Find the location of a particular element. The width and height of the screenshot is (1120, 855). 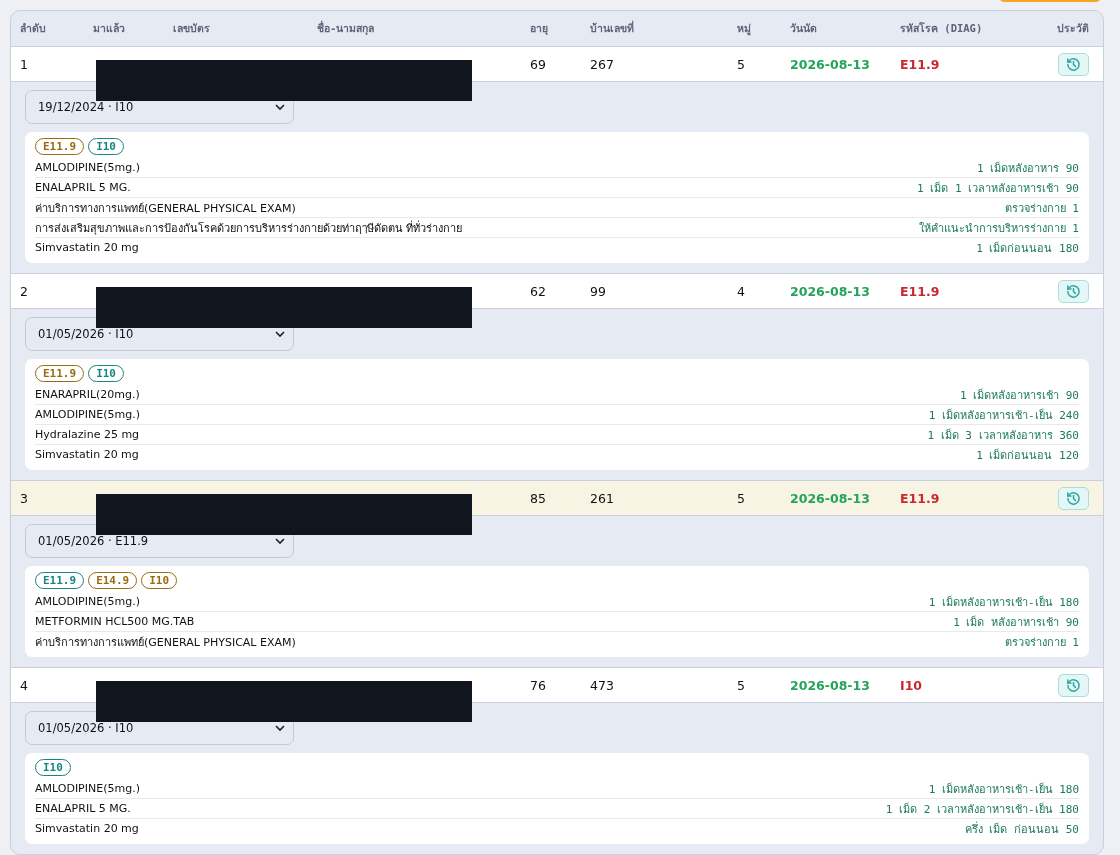

column-header: เลขบัตร is located at coordinates (192, 28).